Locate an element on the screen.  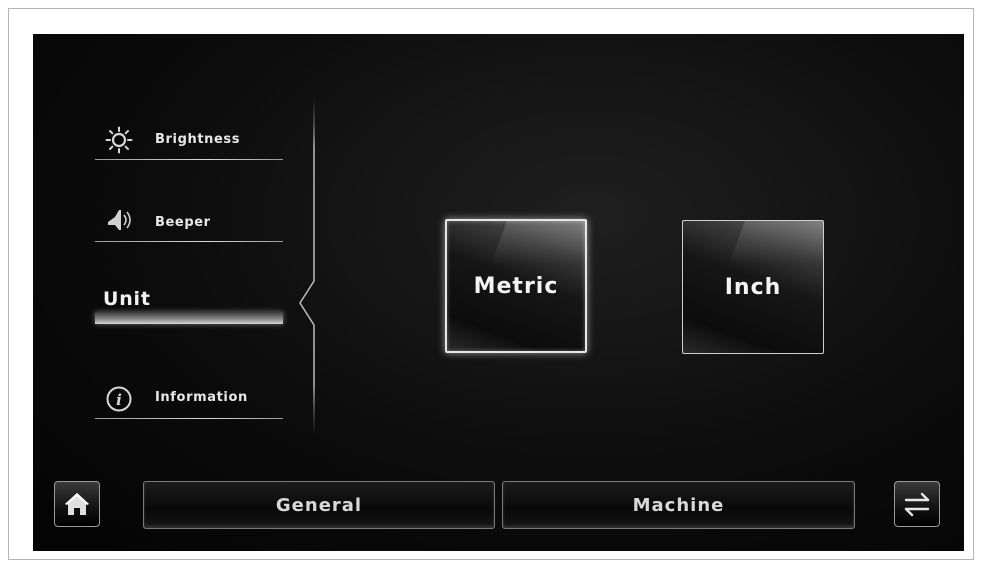
inch-button: Inch is located at coordinates (753, 287).